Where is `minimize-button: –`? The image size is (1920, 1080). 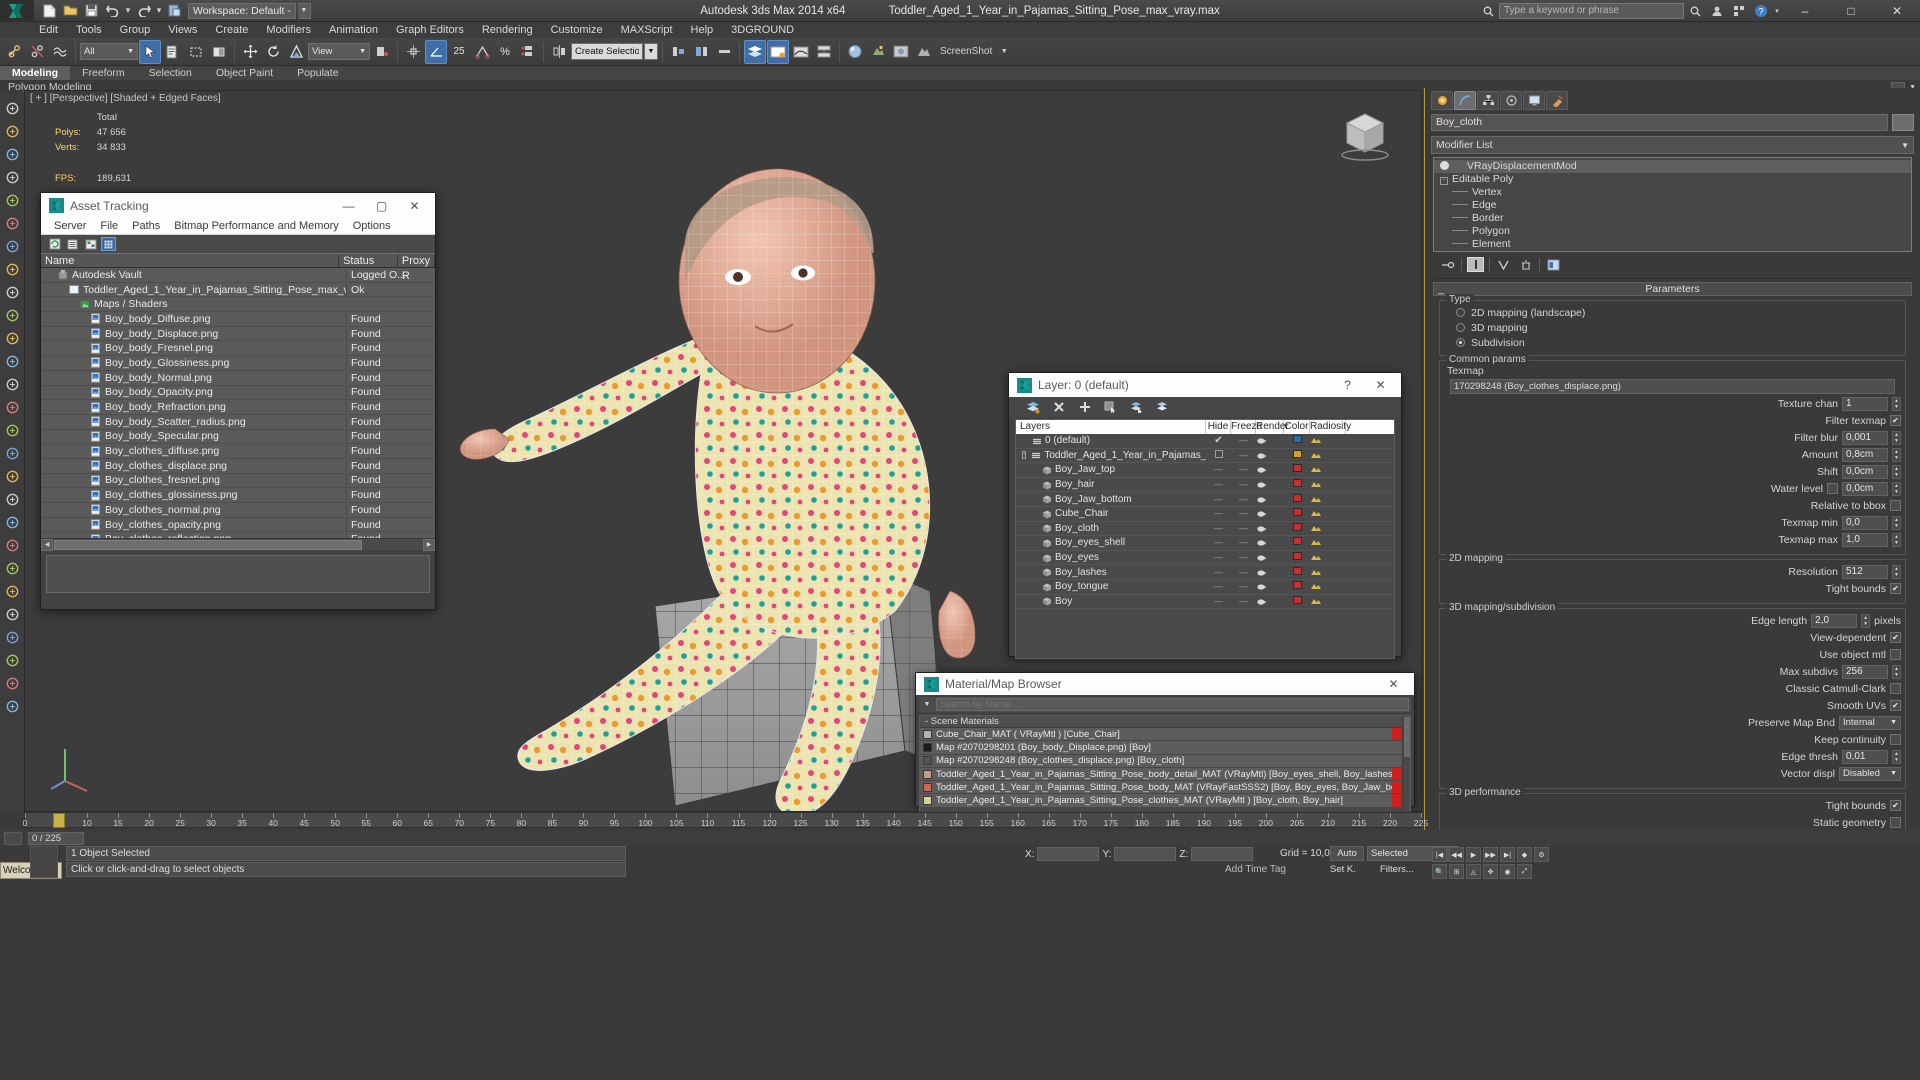 minimize-button: – is located at coordinates (1805, 11).